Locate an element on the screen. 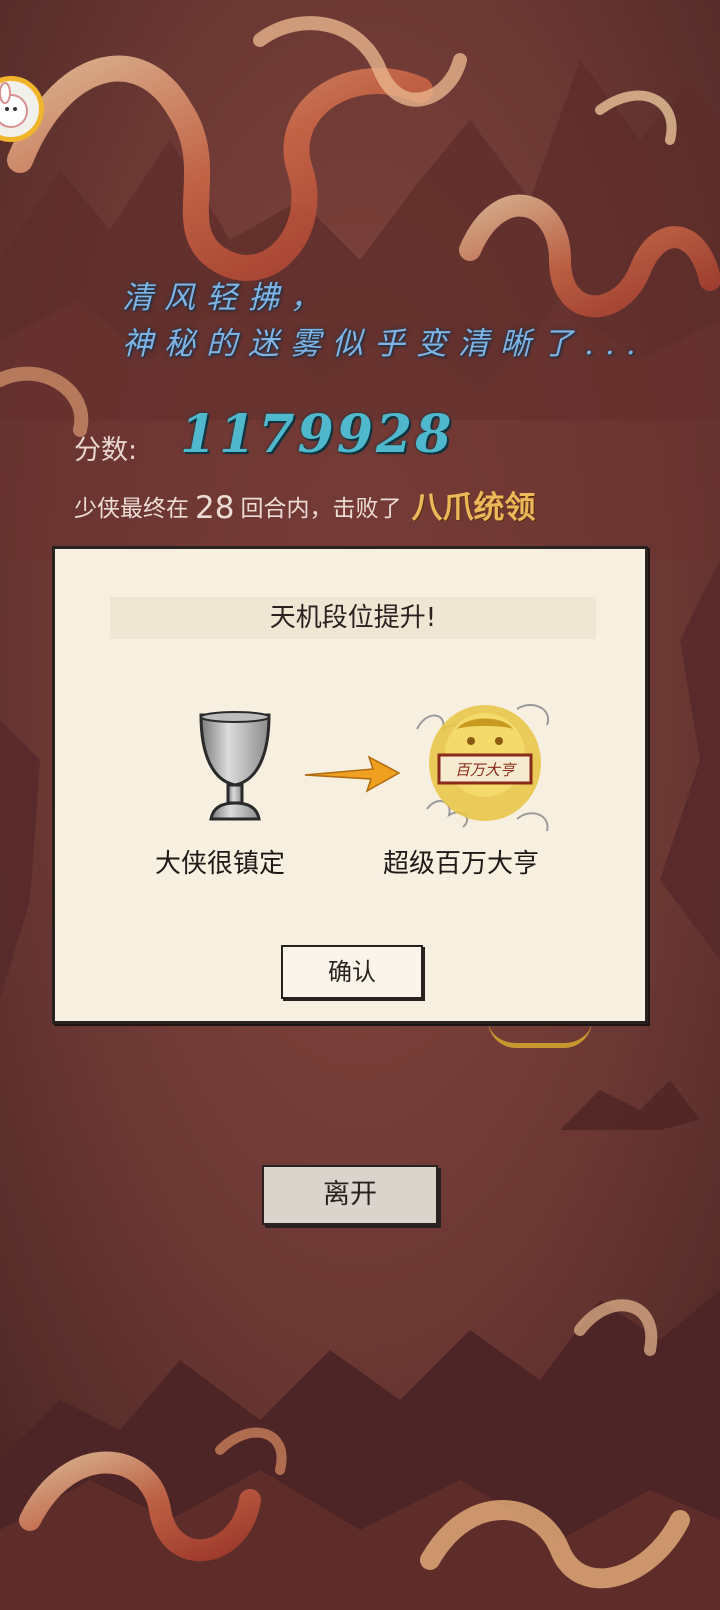  boss-name: 八爪统领 is located at coordinates (473, 508).